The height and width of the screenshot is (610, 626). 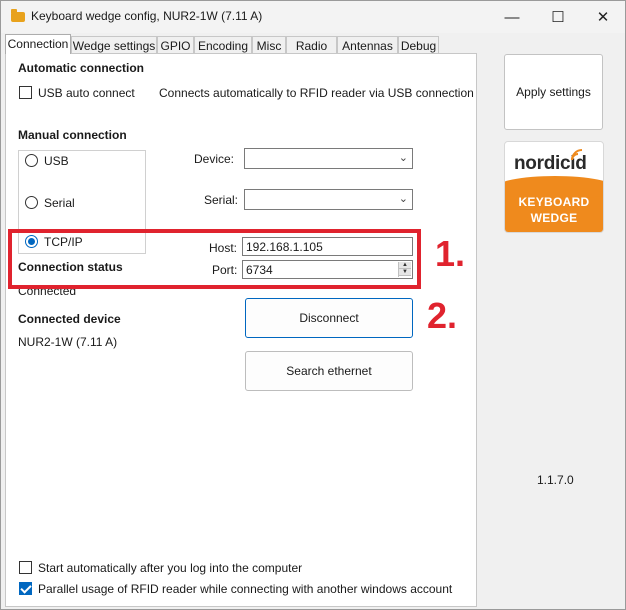 I want to click on apply-settings-button: Apply settings, so click(x=553, y=92).